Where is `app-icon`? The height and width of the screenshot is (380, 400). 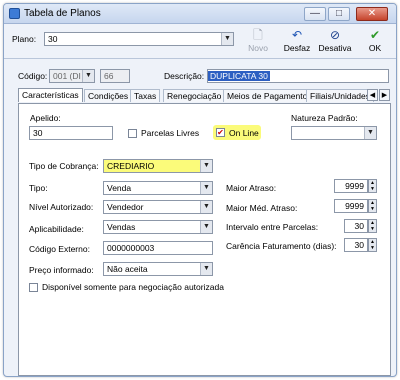
app-icon is located at coordinates (14, 13).